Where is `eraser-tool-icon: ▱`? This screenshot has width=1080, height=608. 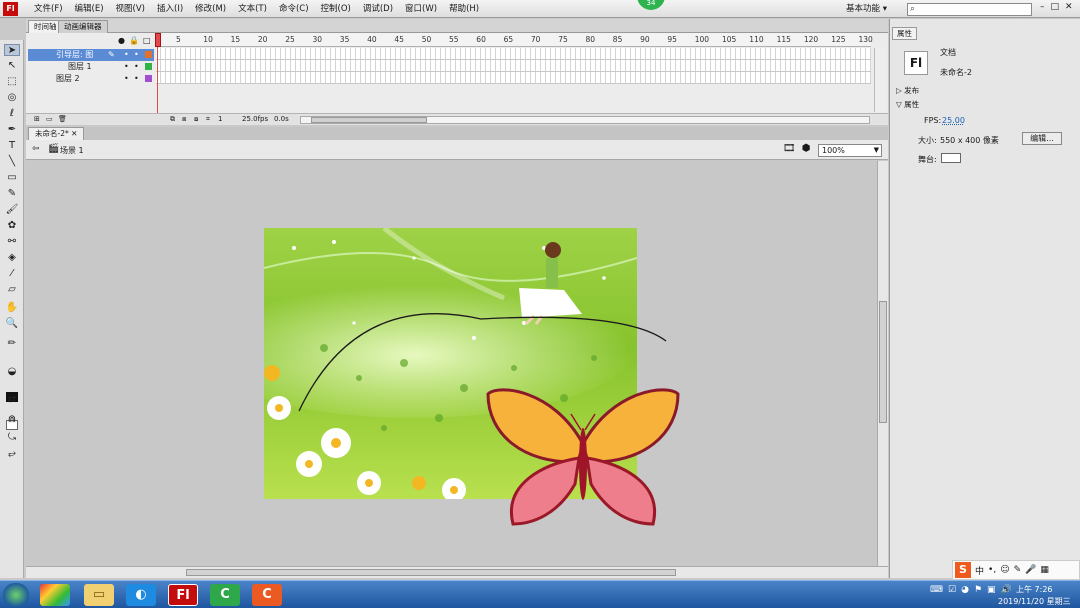 eraser-tool-icon: ▱ is located at coordinates (12, 290).